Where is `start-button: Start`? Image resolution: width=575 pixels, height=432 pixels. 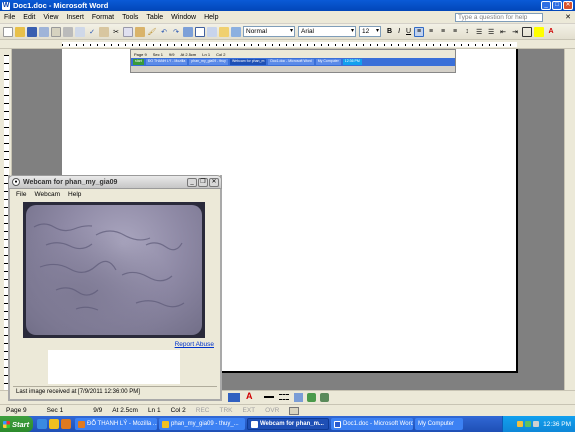 start-button: Start is located at coordinates (16, 424).